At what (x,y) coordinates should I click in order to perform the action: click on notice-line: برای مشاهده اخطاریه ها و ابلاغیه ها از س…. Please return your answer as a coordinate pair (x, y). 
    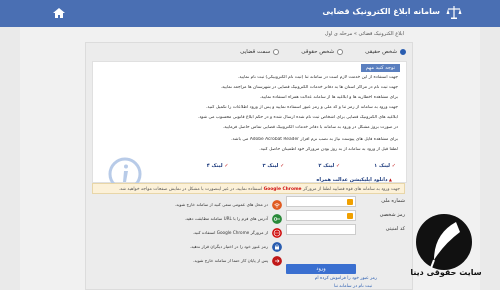
    Looking at the image, I should click on (328, 97).